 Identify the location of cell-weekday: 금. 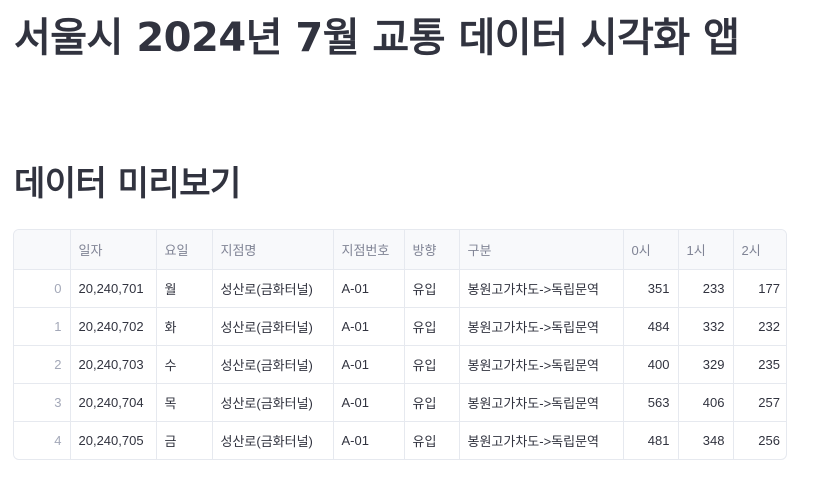
(184, 440).